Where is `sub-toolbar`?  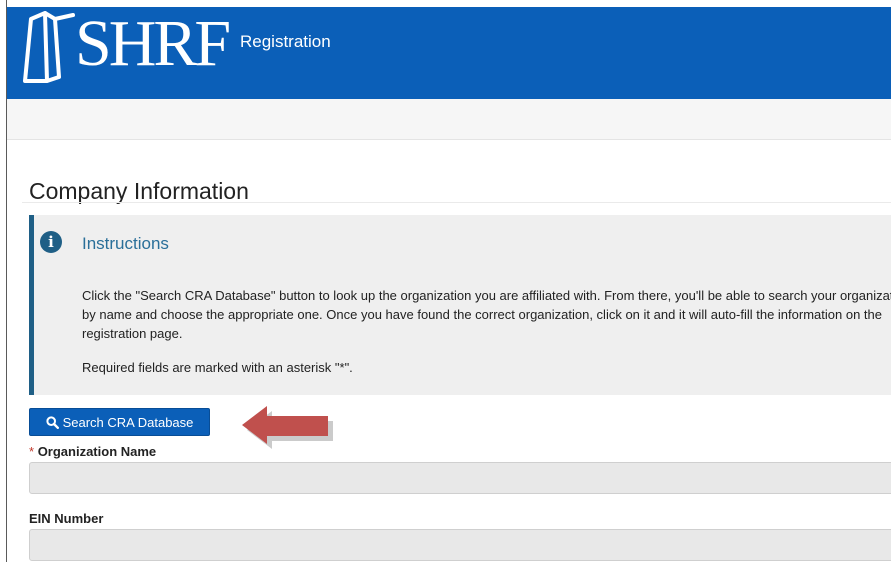
sub-toolbar is located at coordinates (449, 119).